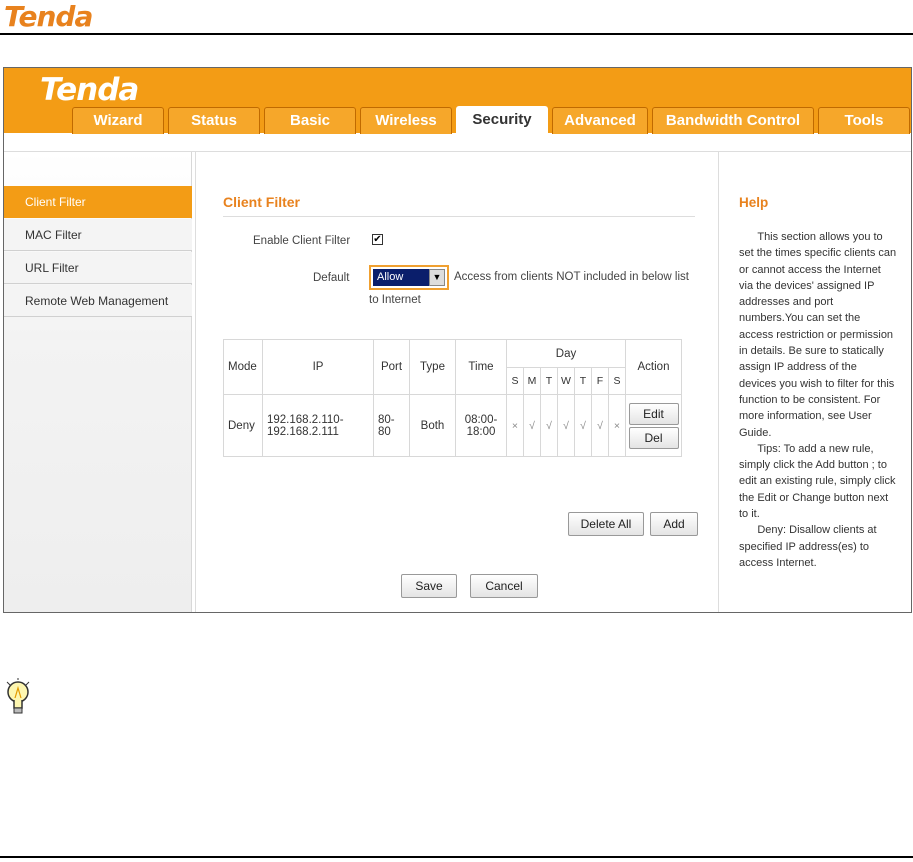 This screenshot has width=913, height=862. I want to click on cell-day-sun: ×, so click(515, 425).